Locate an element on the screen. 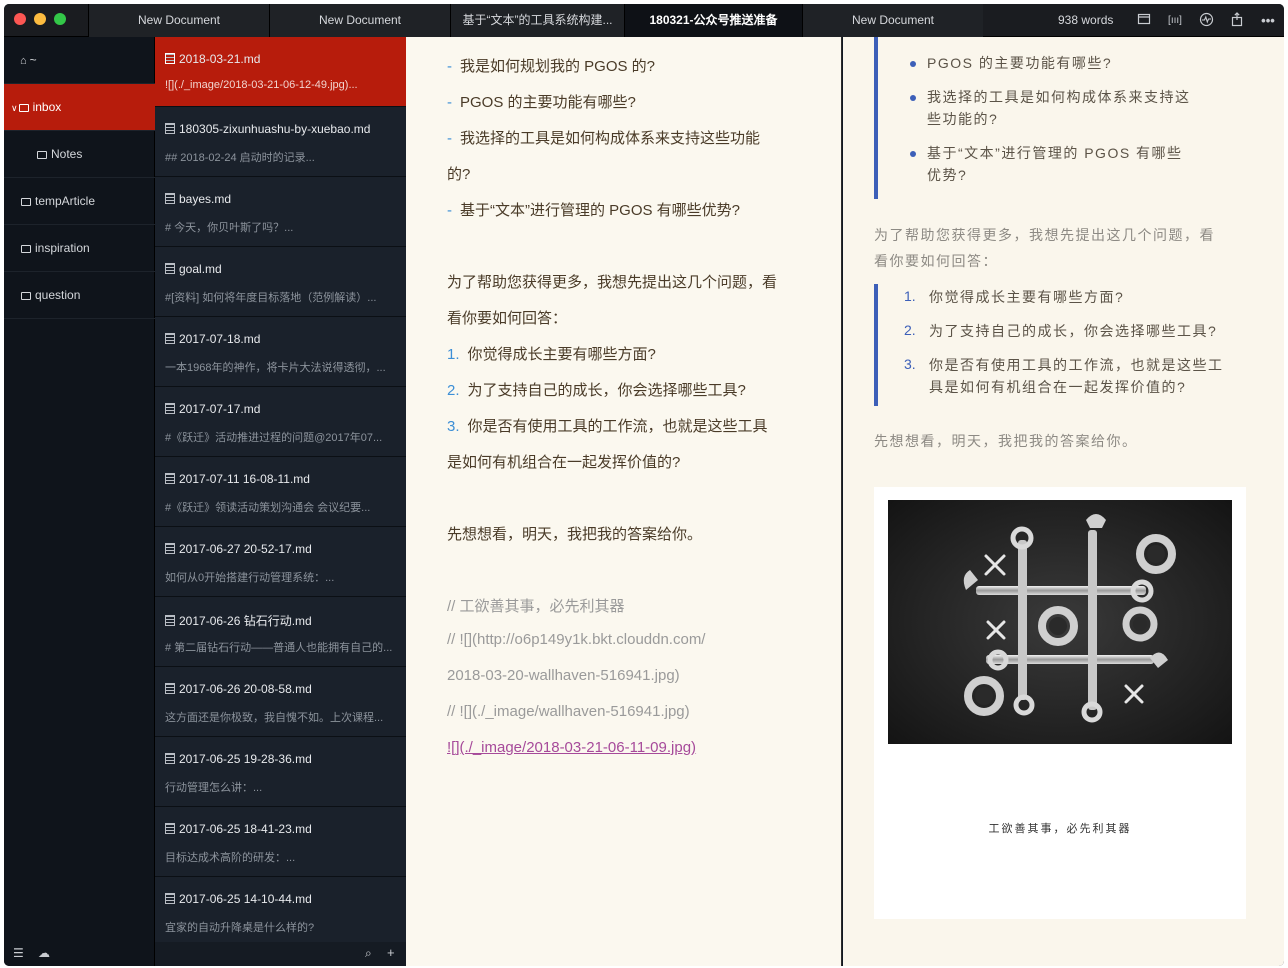 This screenshot has height=968, width=1288. line-text: 看你要如何回答： is located at coordinates (507, 318).